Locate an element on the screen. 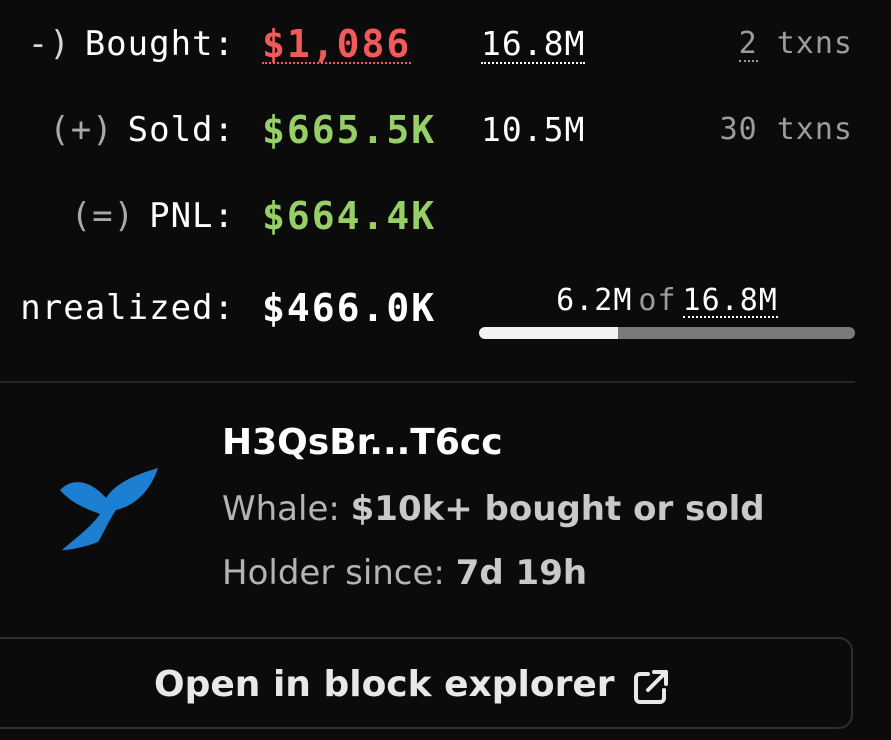  bought-value-text: $1,086 is located at coordinates (337, 44).